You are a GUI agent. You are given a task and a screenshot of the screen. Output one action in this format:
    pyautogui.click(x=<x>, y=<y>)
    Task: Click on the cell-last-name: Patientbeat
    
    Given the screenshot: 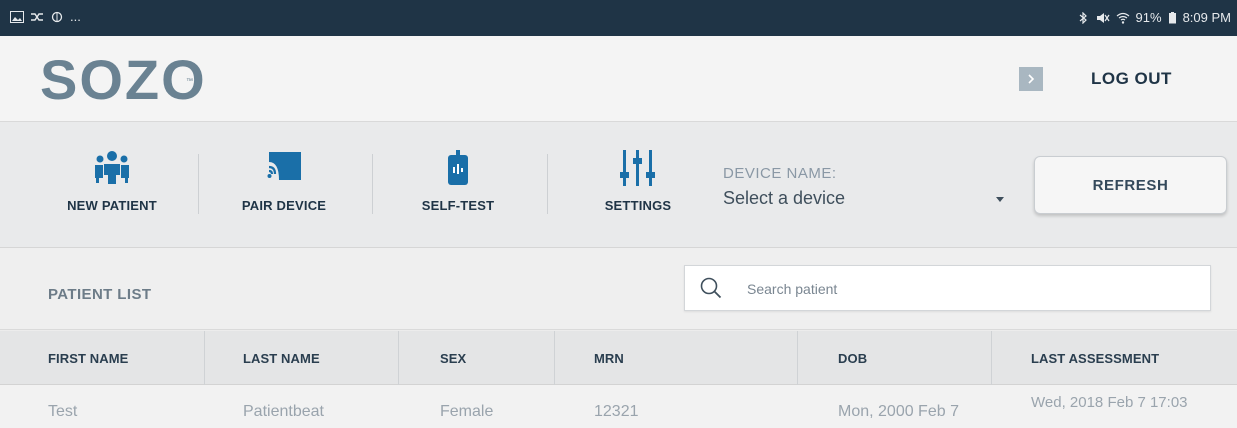 What is the action you would take?
    pyautogui.click(x=283, y=411)
    